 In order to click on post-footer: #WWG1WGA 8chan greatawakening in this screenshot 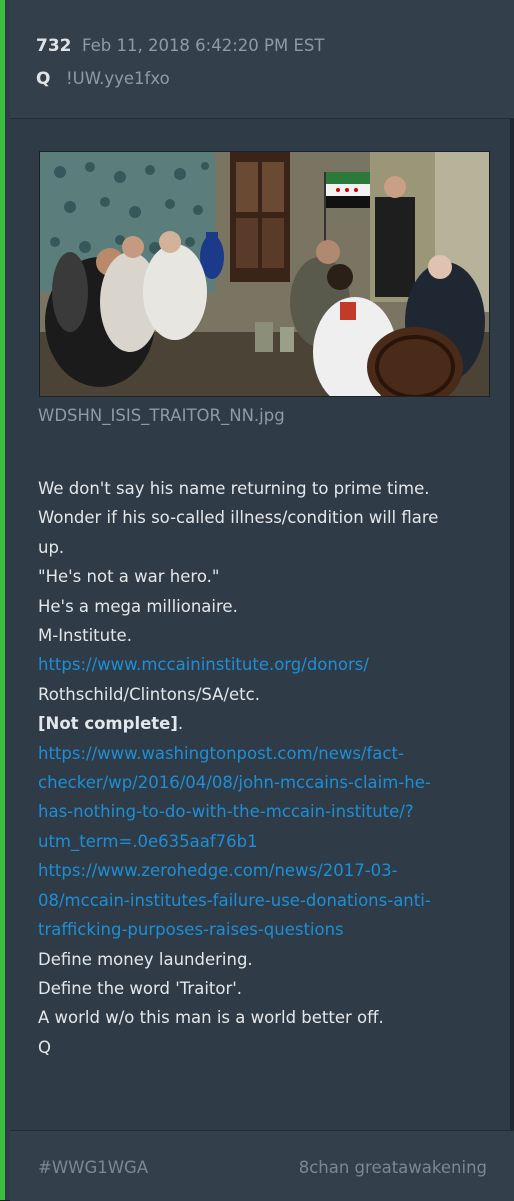, I will do `click(262, 1165)`.